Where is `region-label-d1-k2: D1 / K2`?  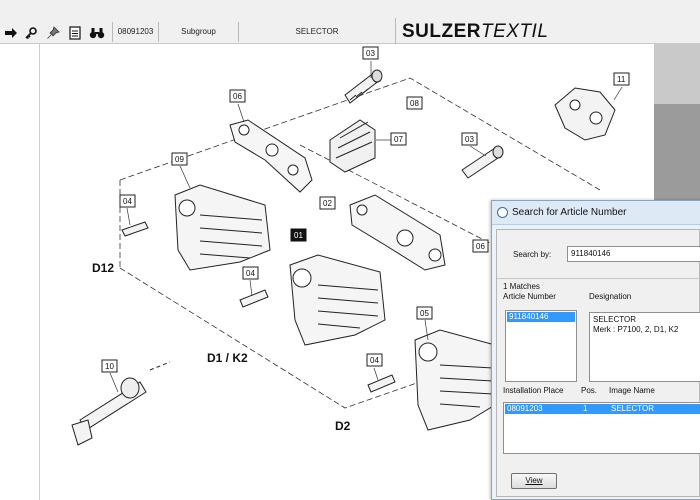
region-label-d1-k2: D1 / K2 is located at coordinates (227, 358).